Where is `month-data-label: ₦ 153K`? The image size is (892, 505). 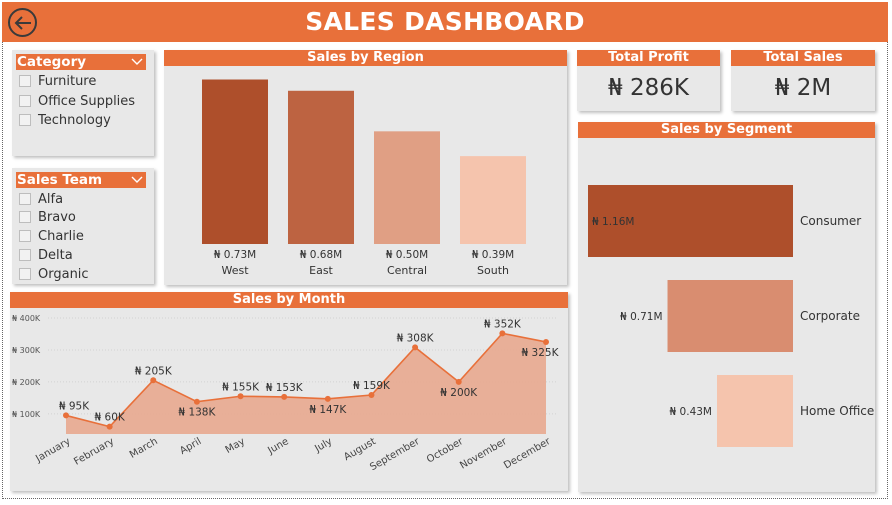 month-data-label: ₦ 153K is located at coordinates (285, 388).